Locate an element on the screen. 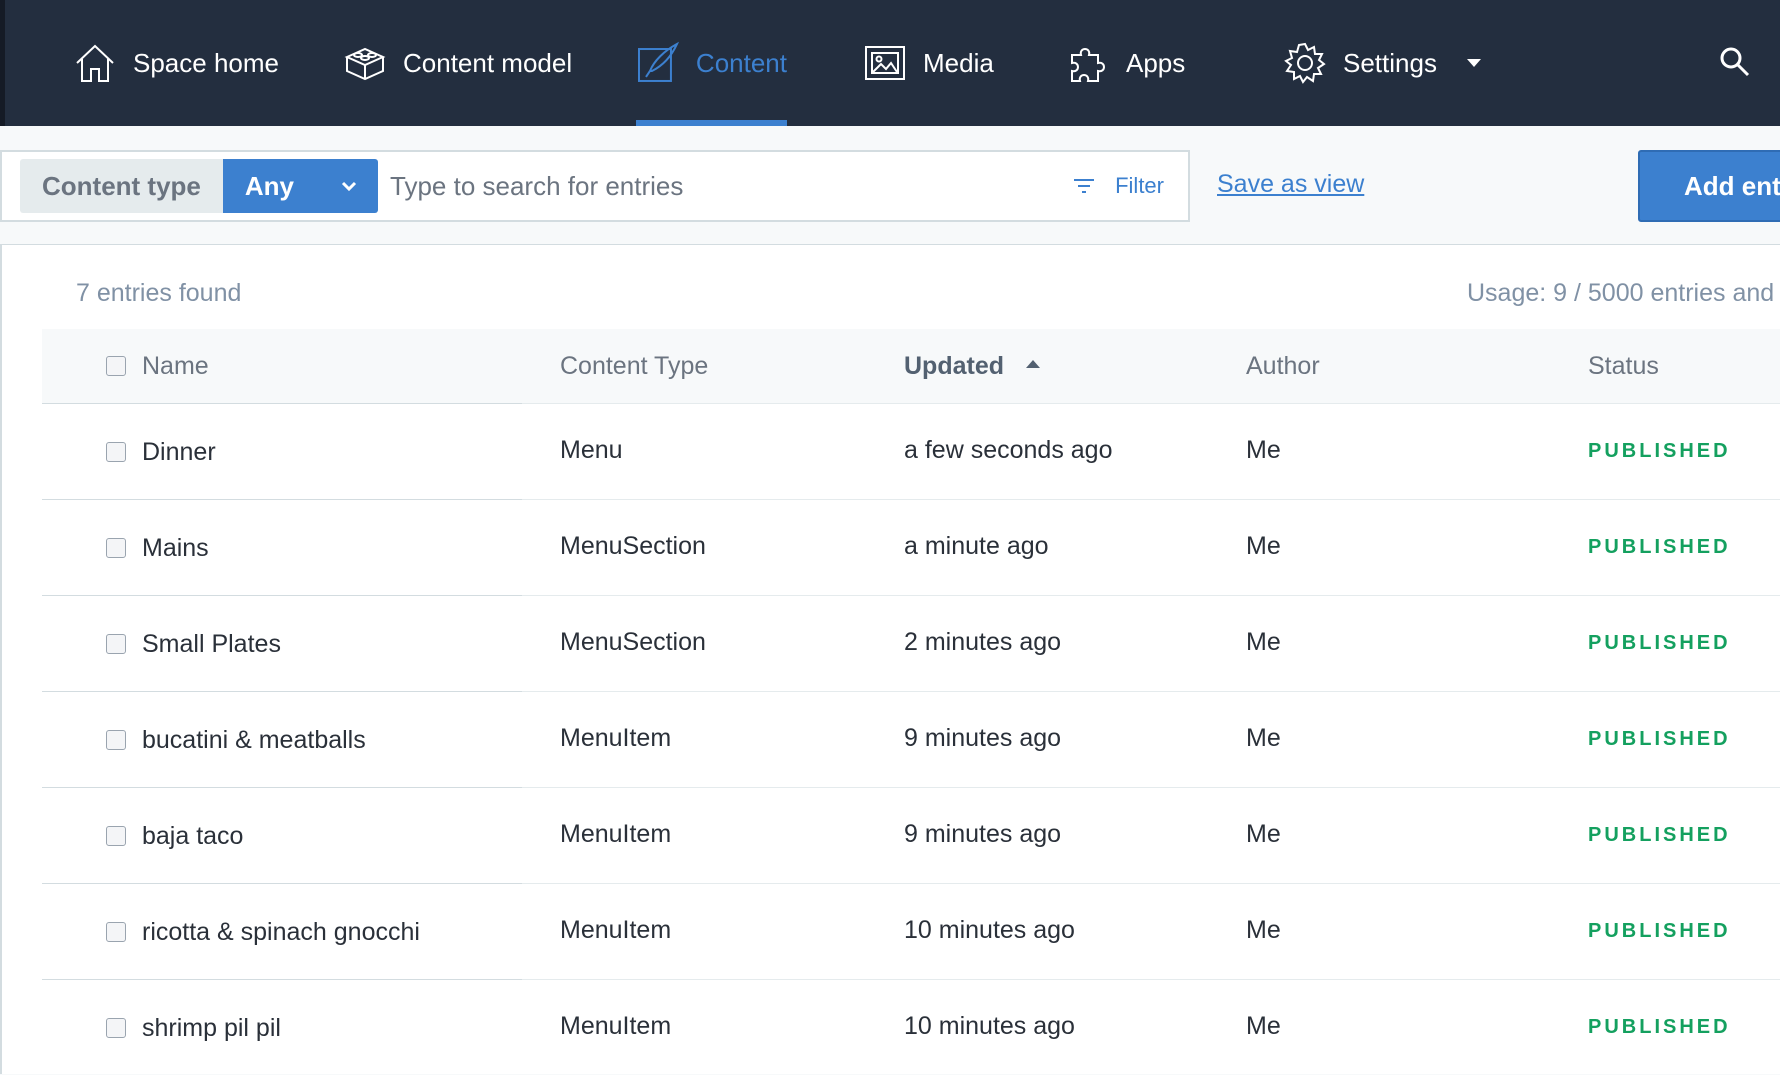 Image resolution: width=1780 pixels, height=1075 pixels. entry-name: shrimp pil pil is located at coordinates (211, 1028).